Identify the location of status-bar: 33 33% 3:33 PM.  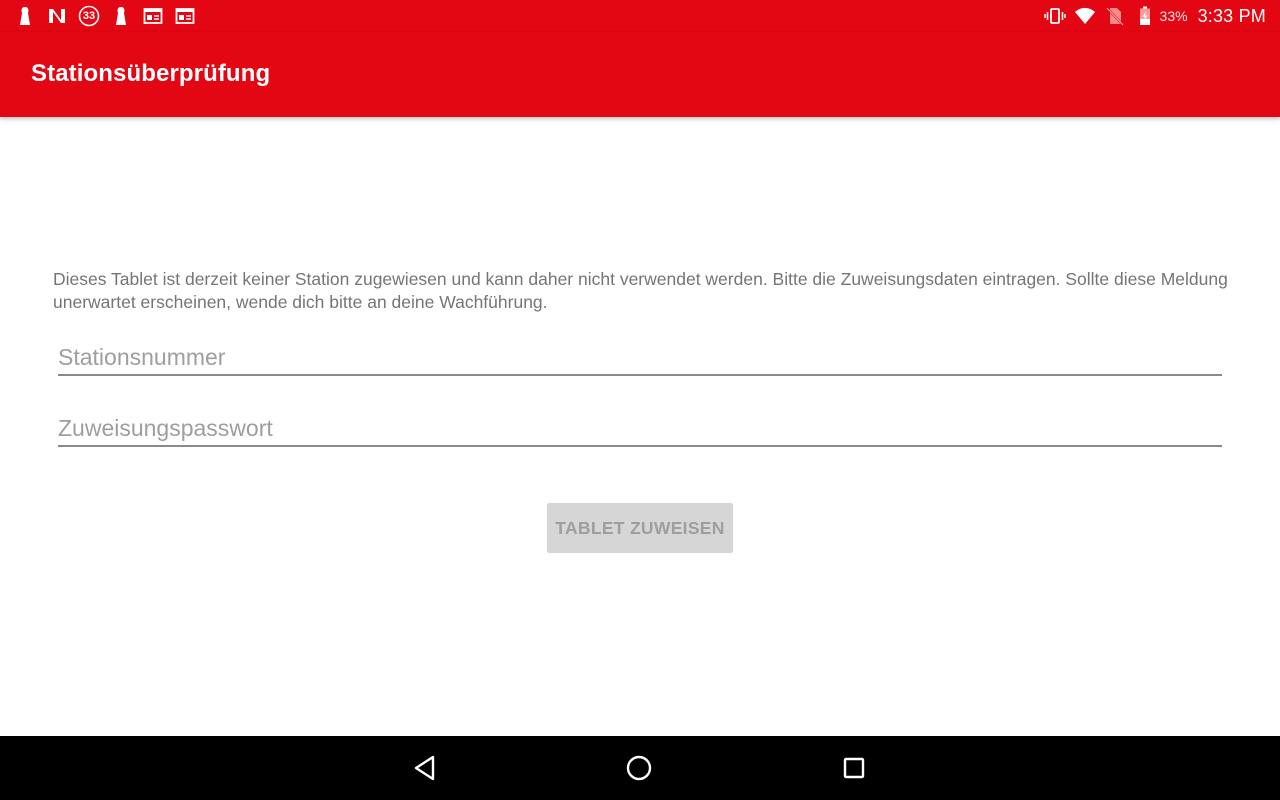
(640, 16).